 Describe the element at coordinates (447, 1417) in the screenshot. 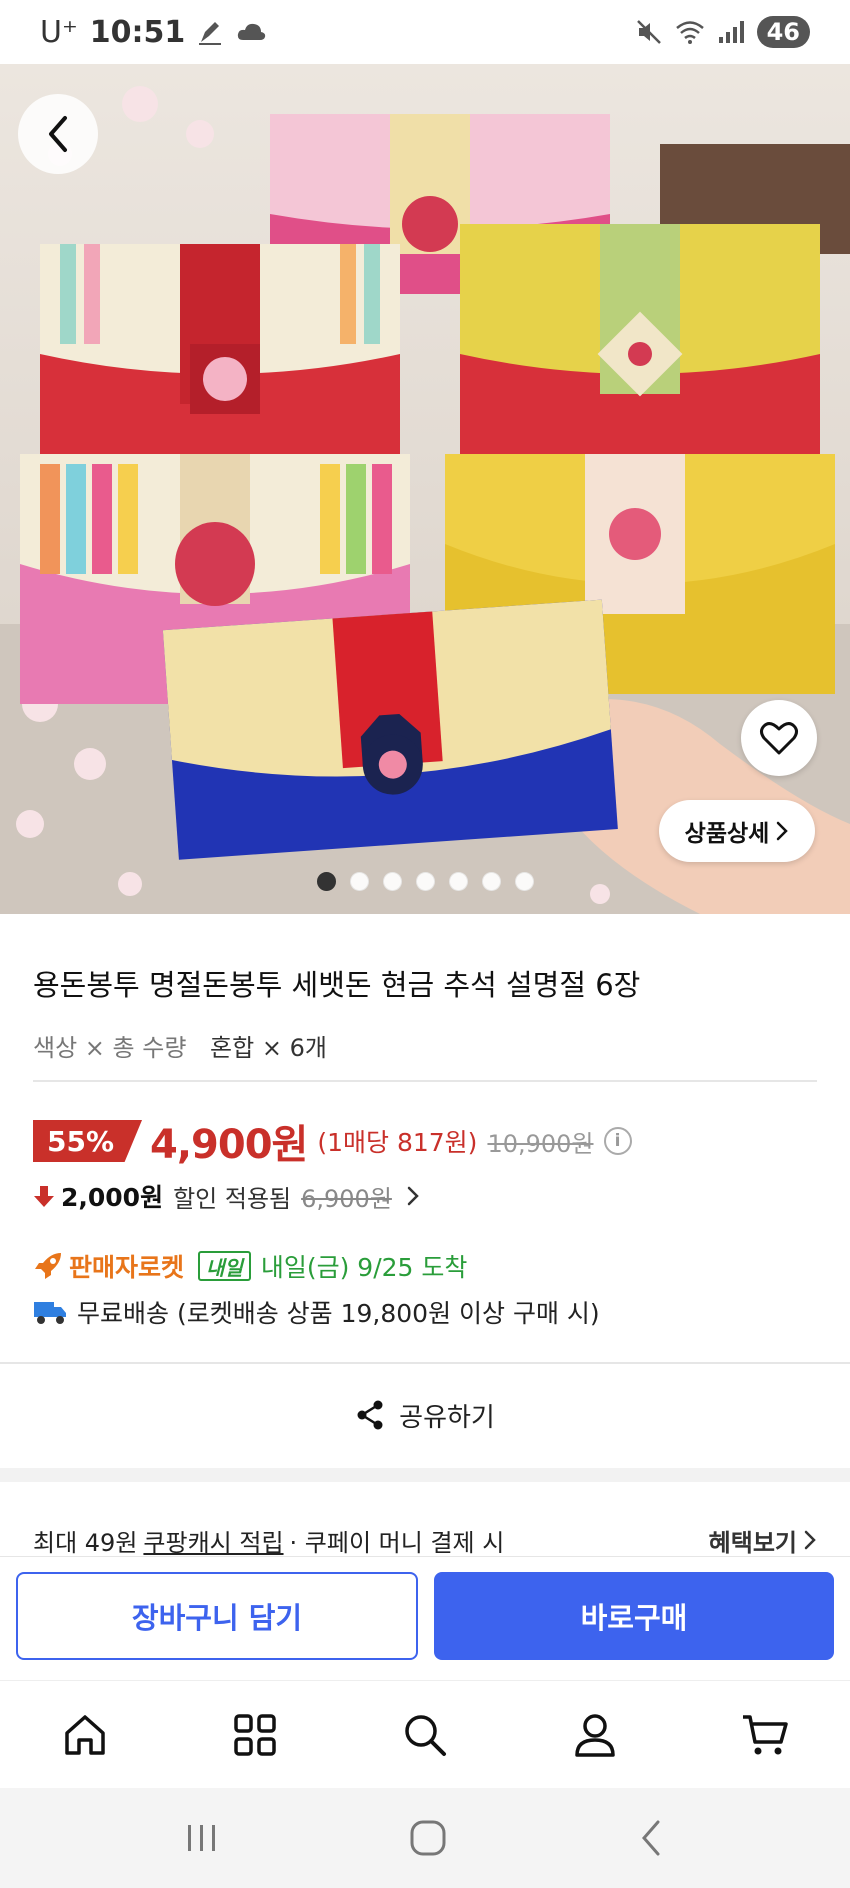

I see `share-label: 공유하기` at that location.